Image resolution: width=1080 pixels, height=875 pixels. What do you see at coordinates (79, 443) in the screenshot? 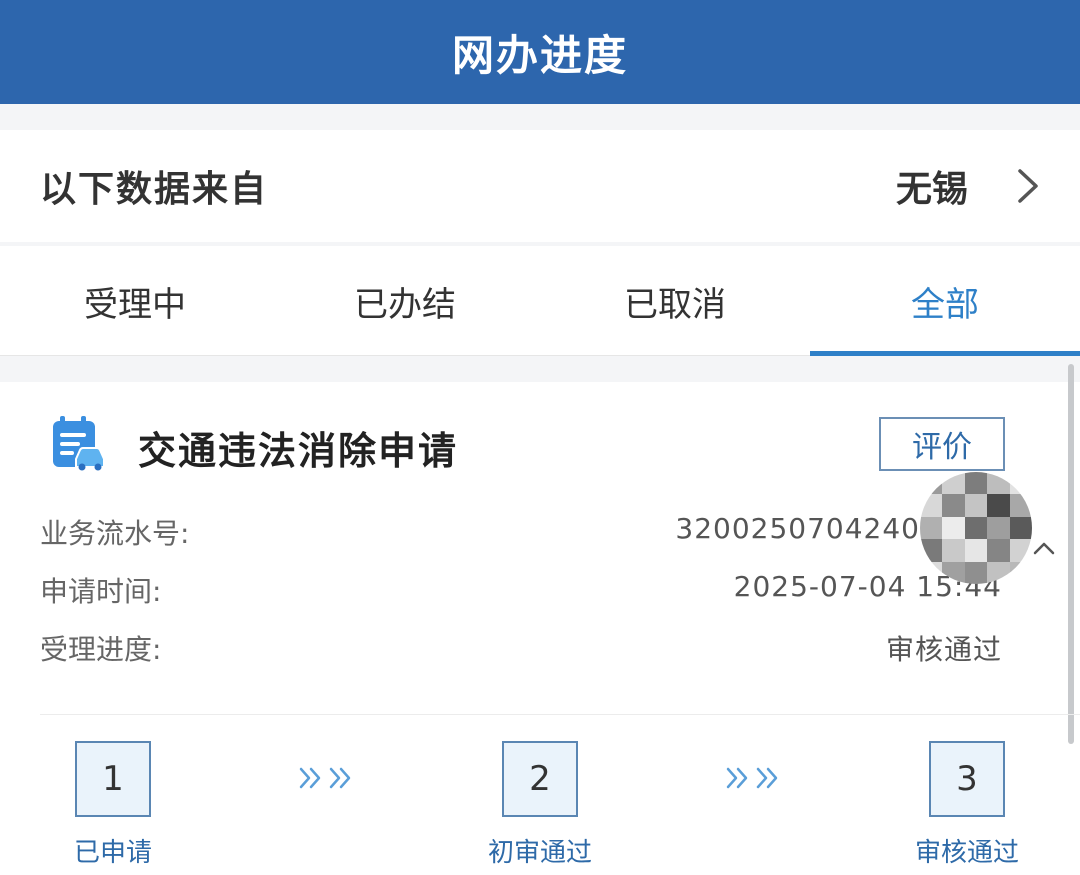
I see `calendar-car-icon` at bounding box center [79, 443].